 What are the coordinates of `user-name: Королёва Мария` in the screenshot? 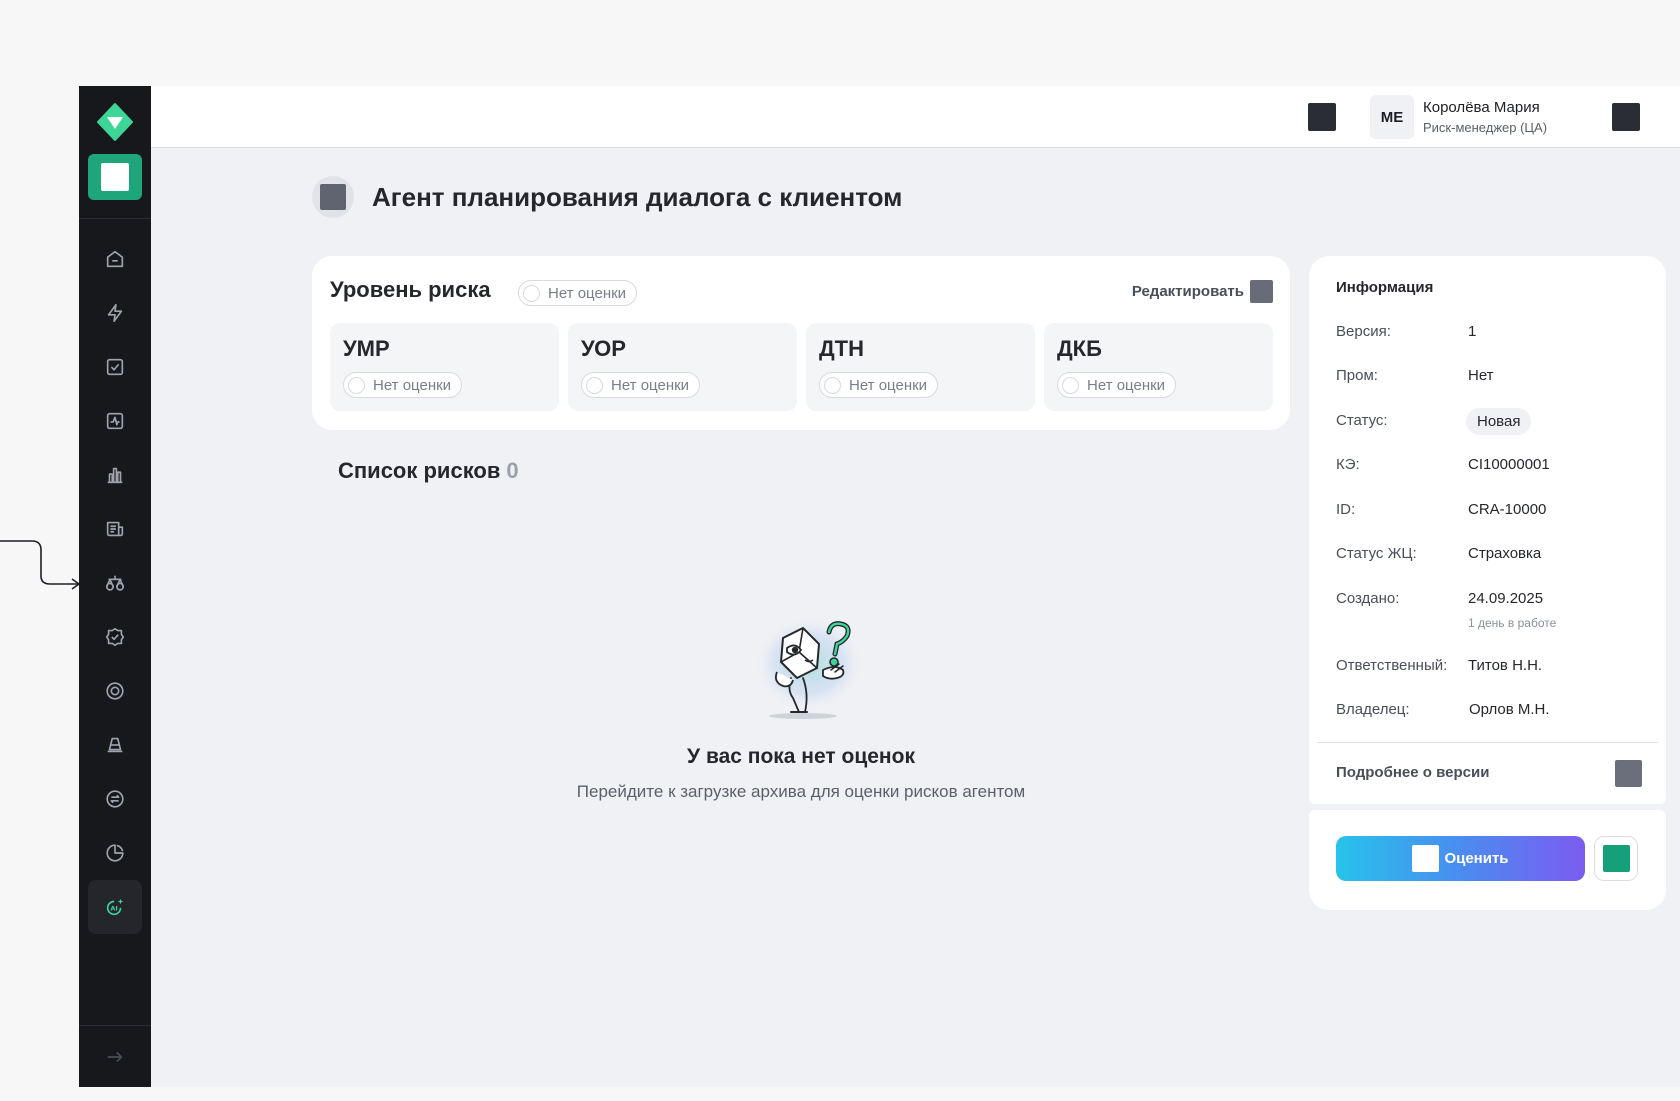 It's located at (1481, 107).